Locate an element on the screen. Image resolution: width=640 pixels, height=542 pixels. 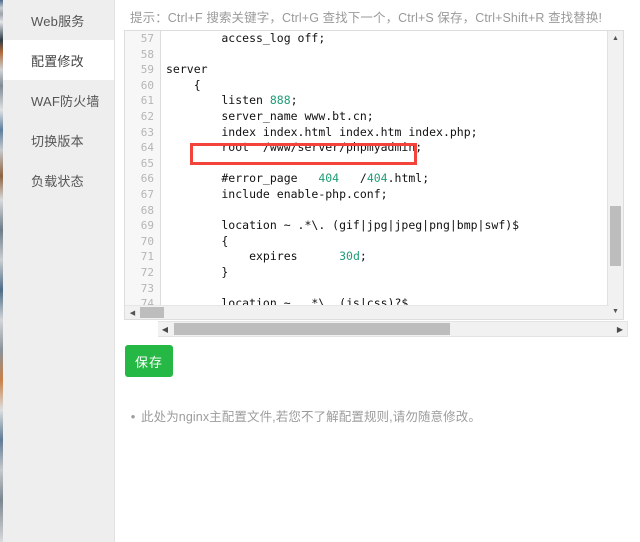
sidebar-item-label: 负载状态 is located at coordinates (57, 181).